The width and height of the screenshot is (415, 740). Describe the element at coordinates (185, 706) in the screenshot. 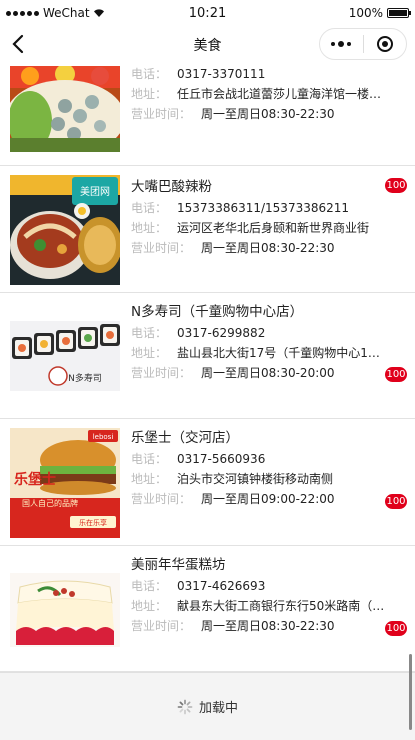

I see `spinner-icon` at that location.